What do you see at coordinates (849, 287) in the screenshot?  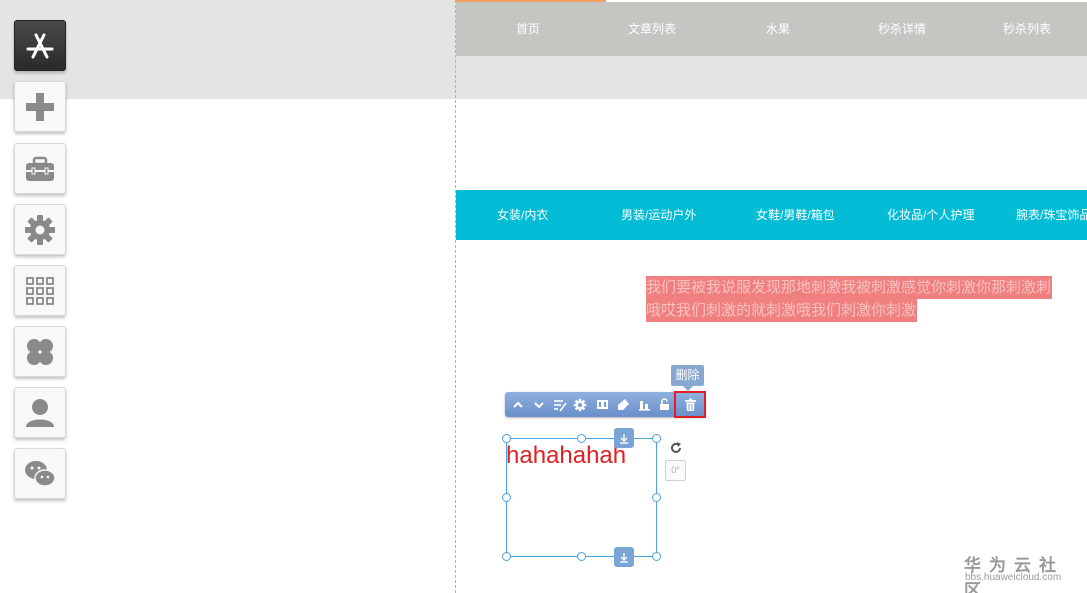 I see `highlighted-text-line-1: 我们要被我说服发现那地刺激我被刺激感觉你刺激你那刺激刺` at bounding box center [849, 287].